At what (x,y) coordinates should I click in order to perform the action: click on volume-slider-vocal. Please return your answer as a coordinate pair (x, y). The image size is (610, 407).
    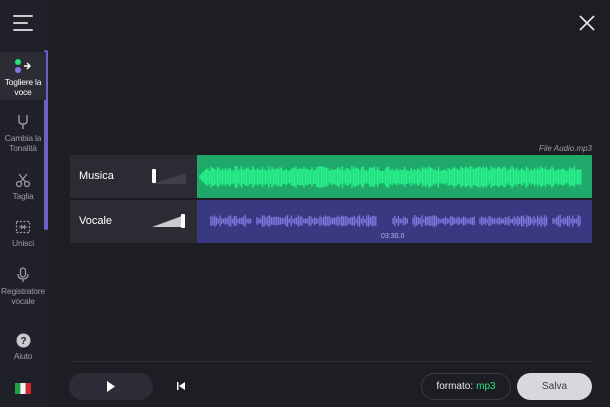
    Looking at the image, I should click on (169, 221).